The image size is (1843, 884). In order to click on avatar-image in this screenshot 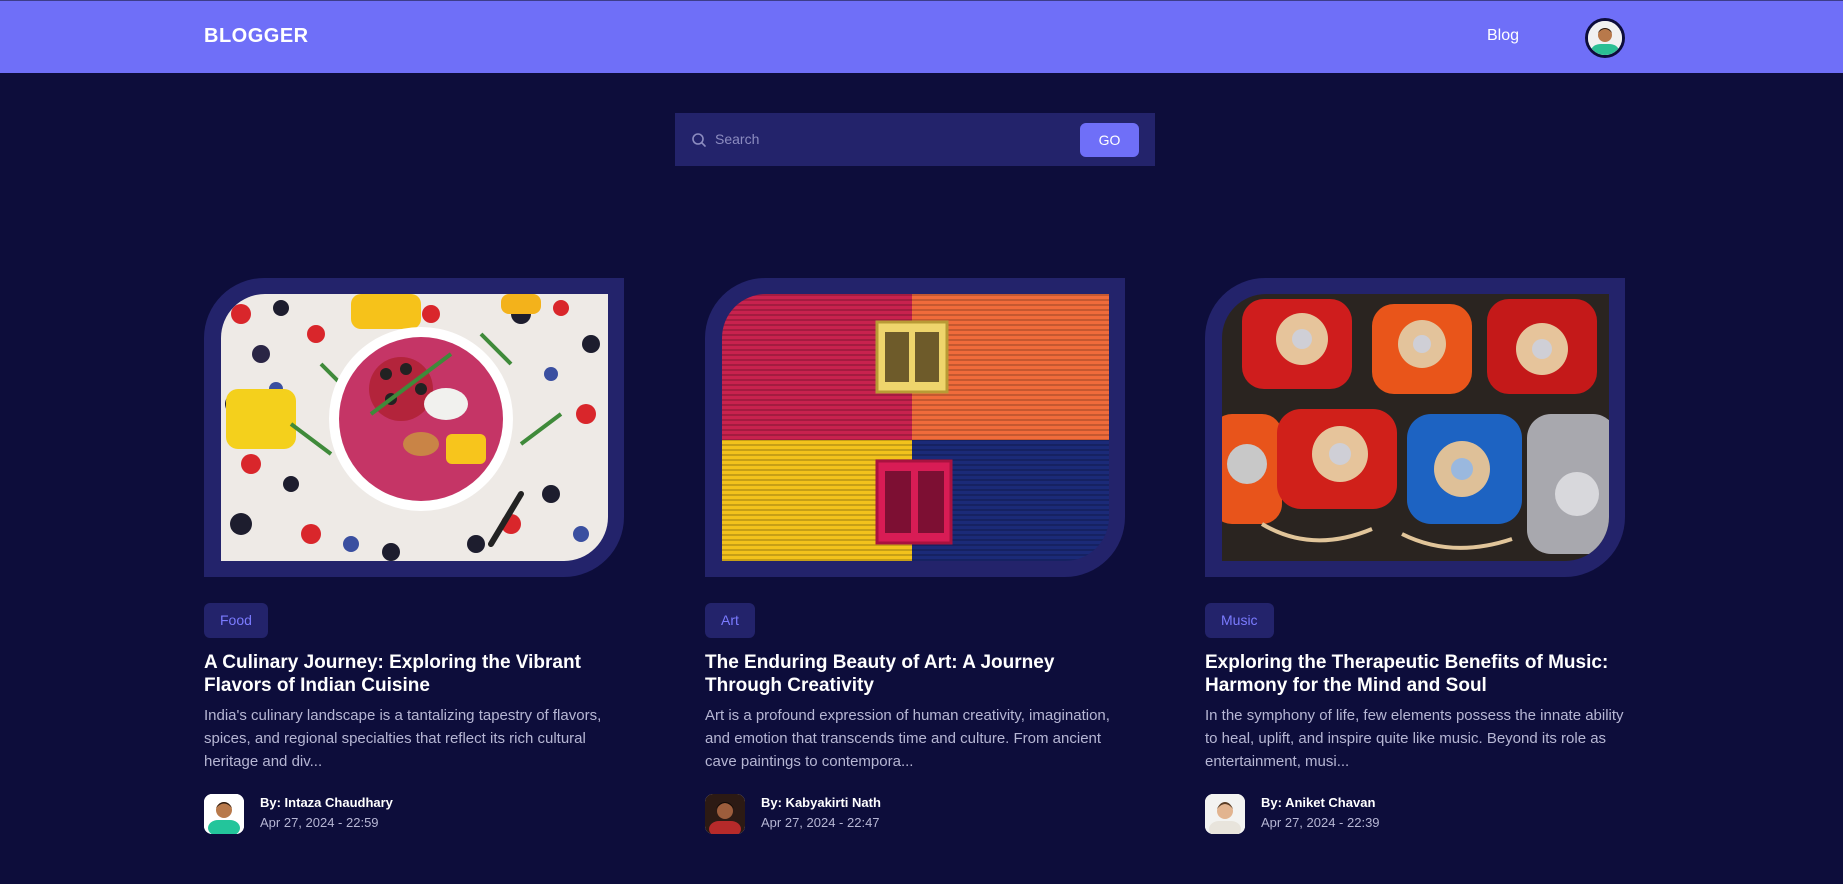, I will do `click(1605, 38)`.